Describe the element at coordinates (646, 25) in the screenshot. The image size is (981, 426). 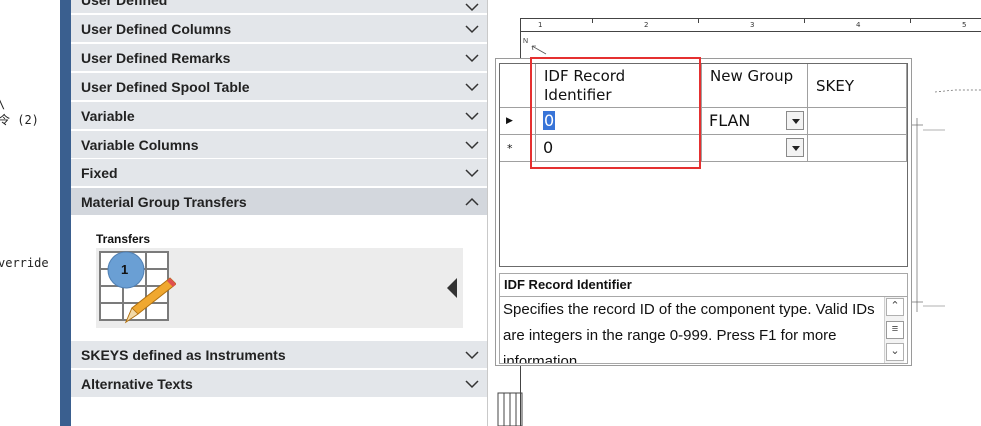
I see `ruler-number: 2` at that location.